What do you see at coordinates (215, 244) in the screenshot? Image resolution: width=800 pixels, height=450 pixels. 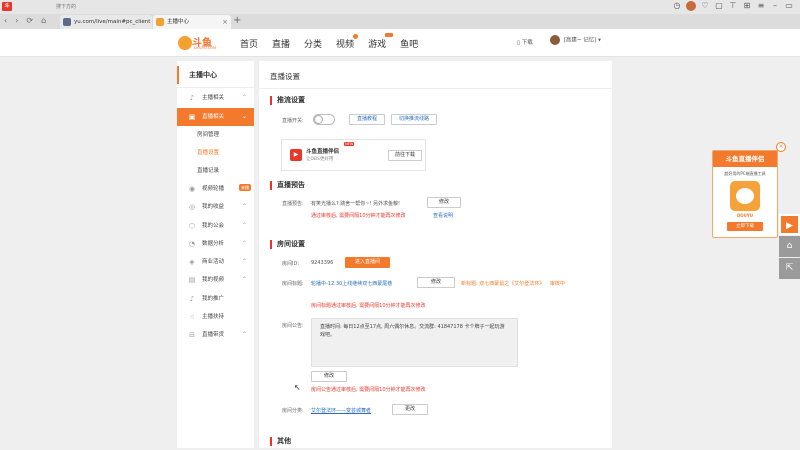 I see `sidebar-item-analytics: ◔ 数据分析 ⌃` at bounding box center [215, 244].